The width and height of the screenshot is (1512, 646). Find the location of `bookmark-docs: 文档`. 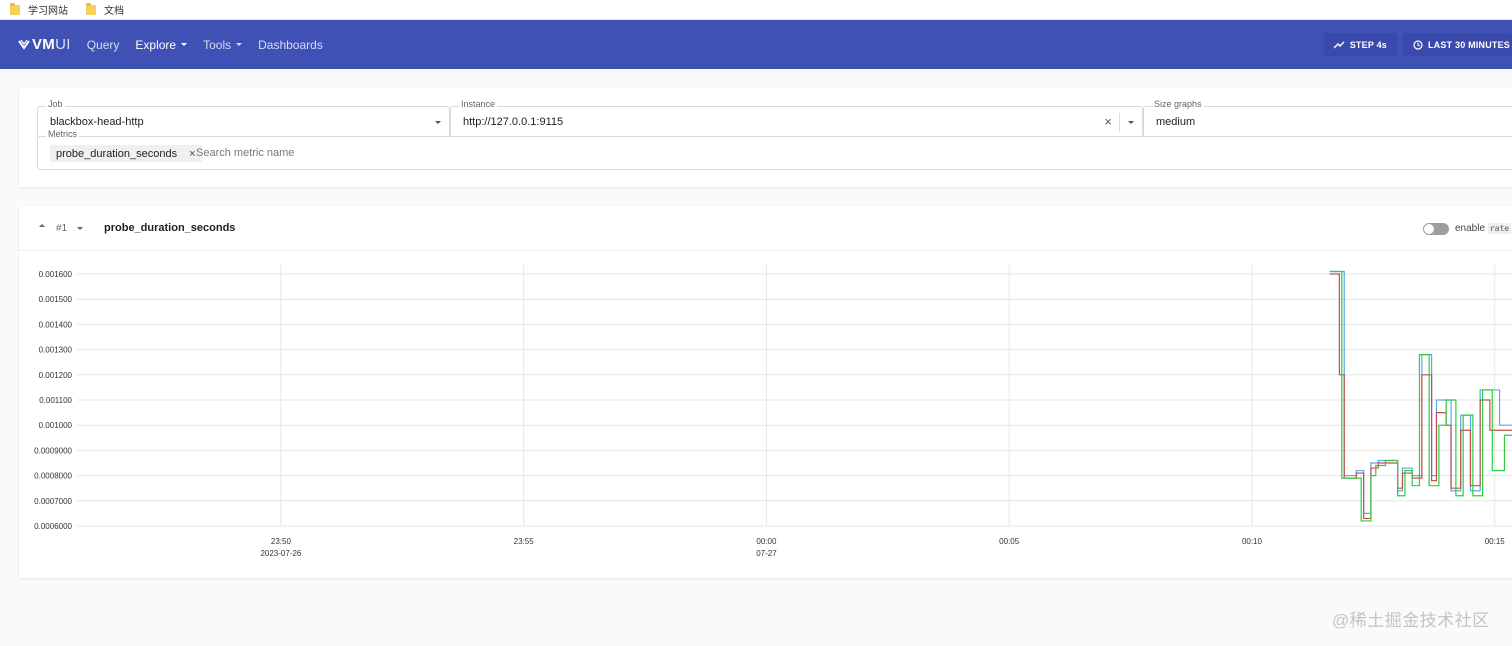

bookmark-docs: 文档 is located at coordinates (105, 9).